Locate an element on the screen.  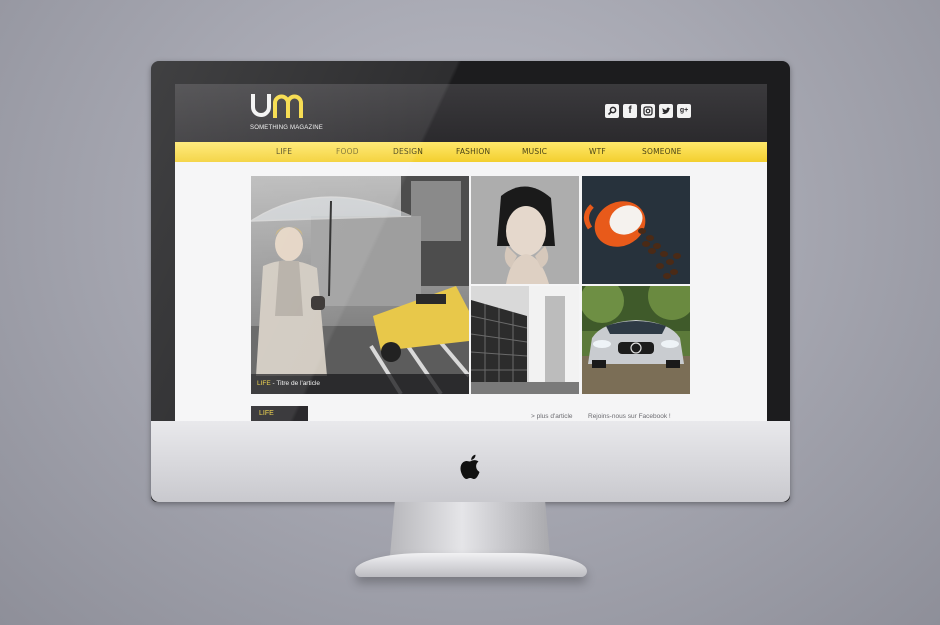
featured-category: LIFE is located at coordinates (264, 383).